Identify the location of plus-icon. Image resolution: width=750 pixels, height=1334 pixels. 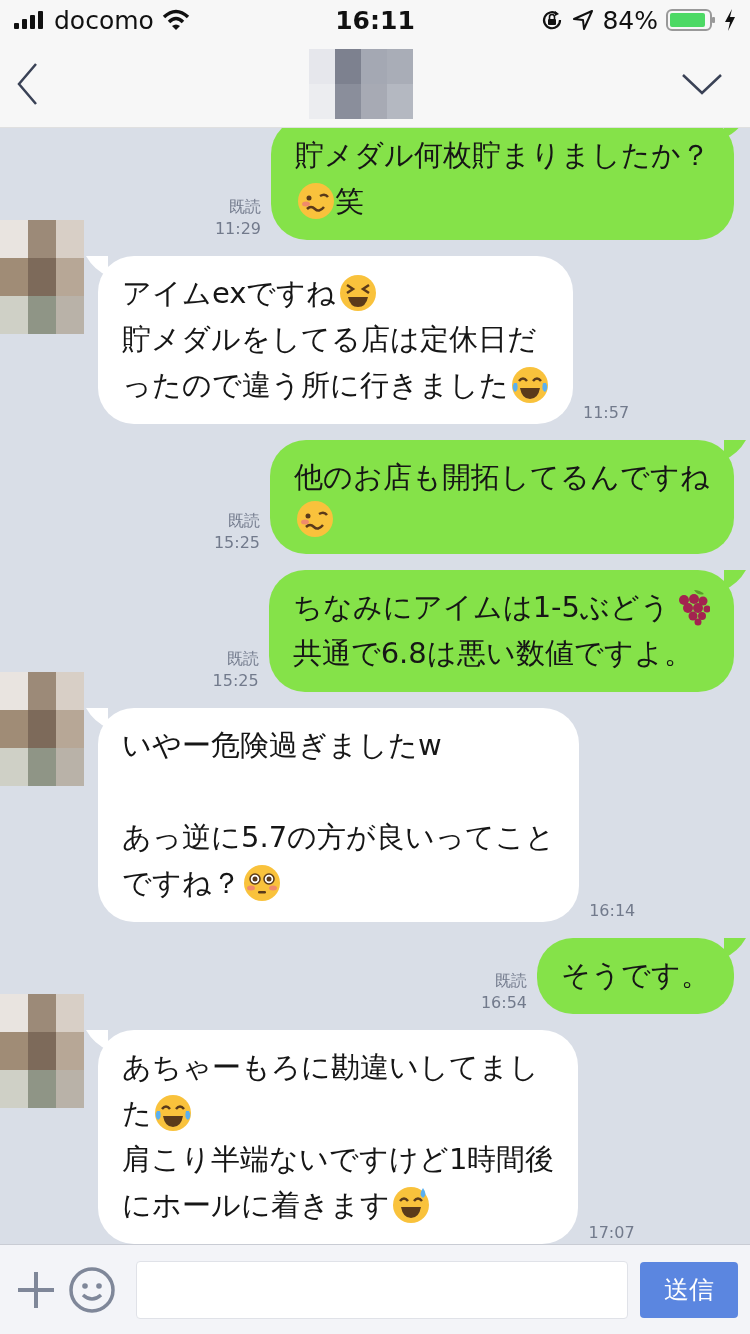
(36, 1289).